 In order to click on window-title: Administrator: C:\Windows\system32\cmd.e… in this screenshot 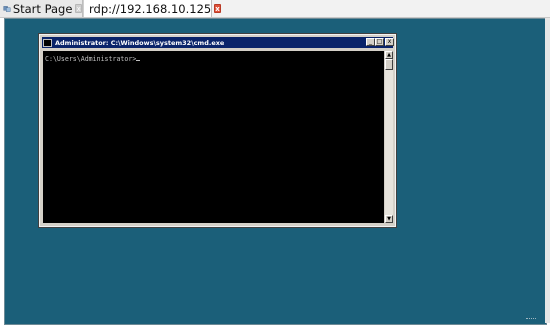, I will do `click(140, 42)`.